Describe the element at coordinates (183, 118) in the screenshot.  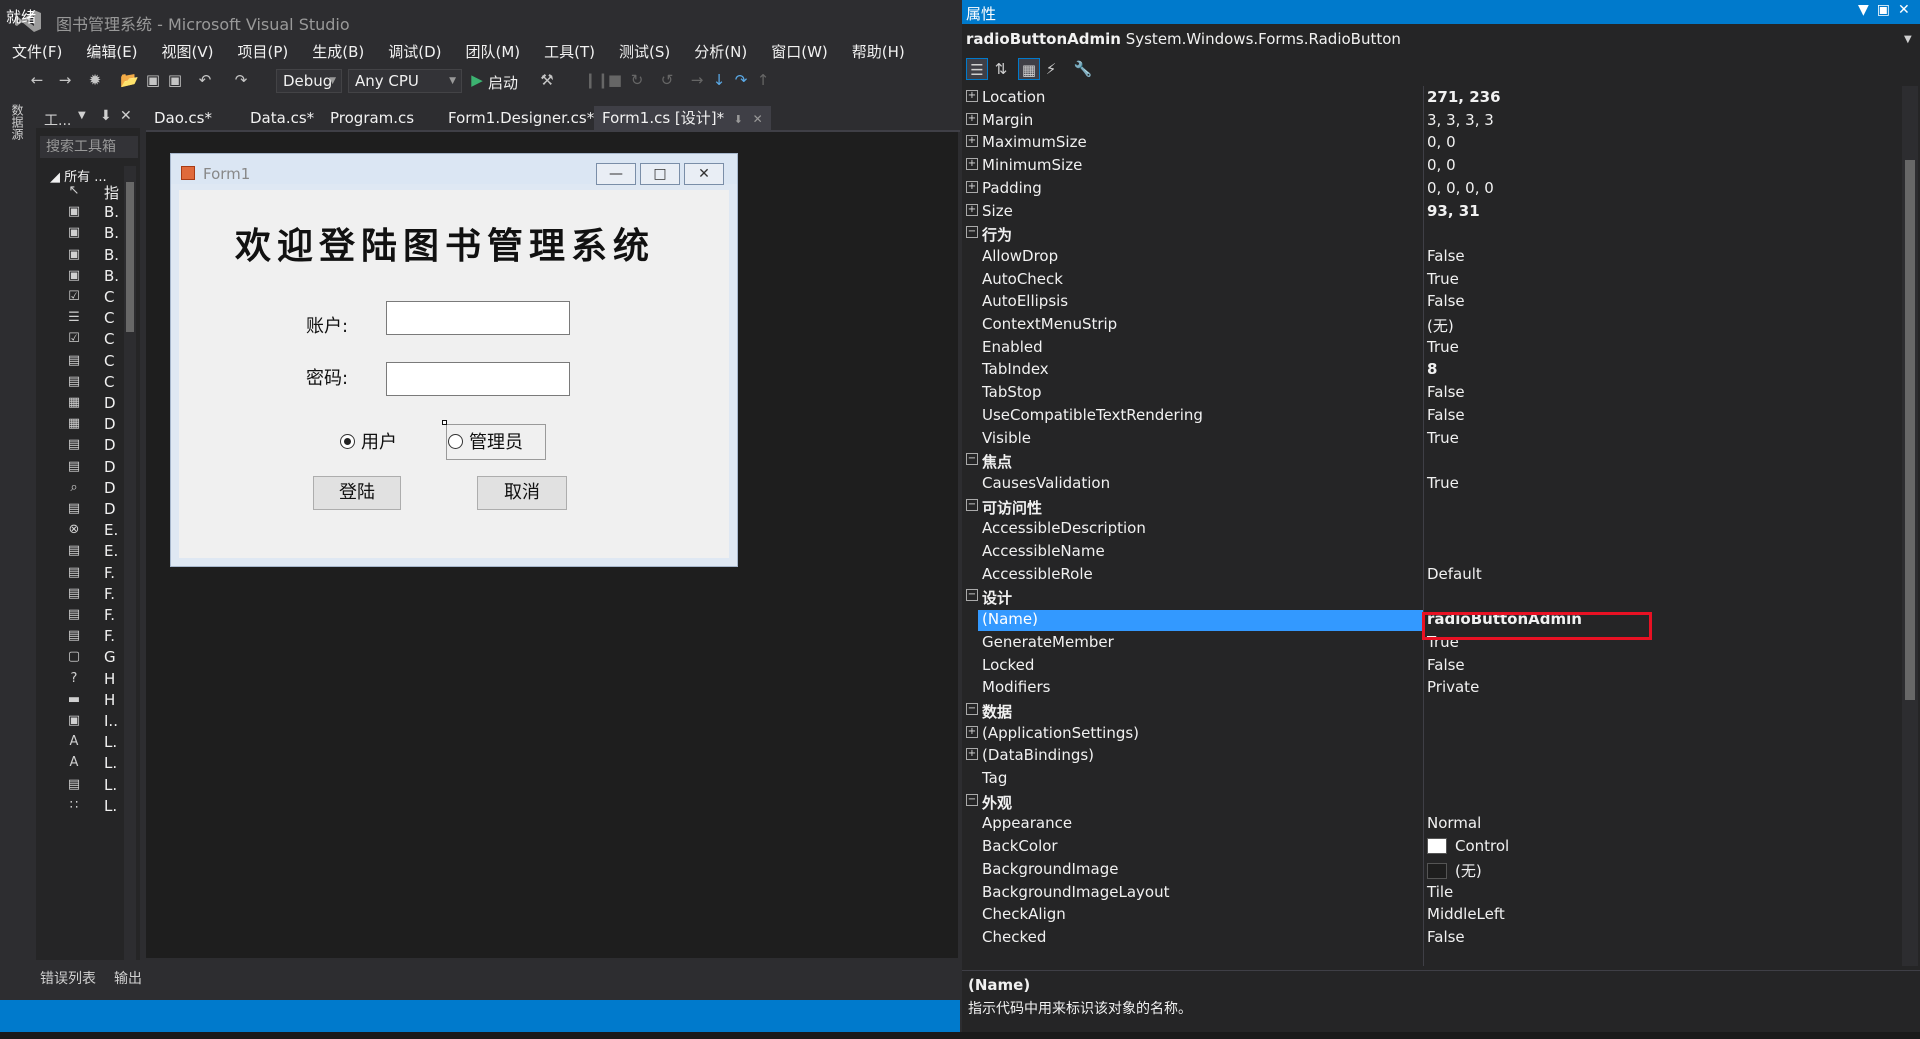
I see `doc-tab: Dao.cs*` at that location.